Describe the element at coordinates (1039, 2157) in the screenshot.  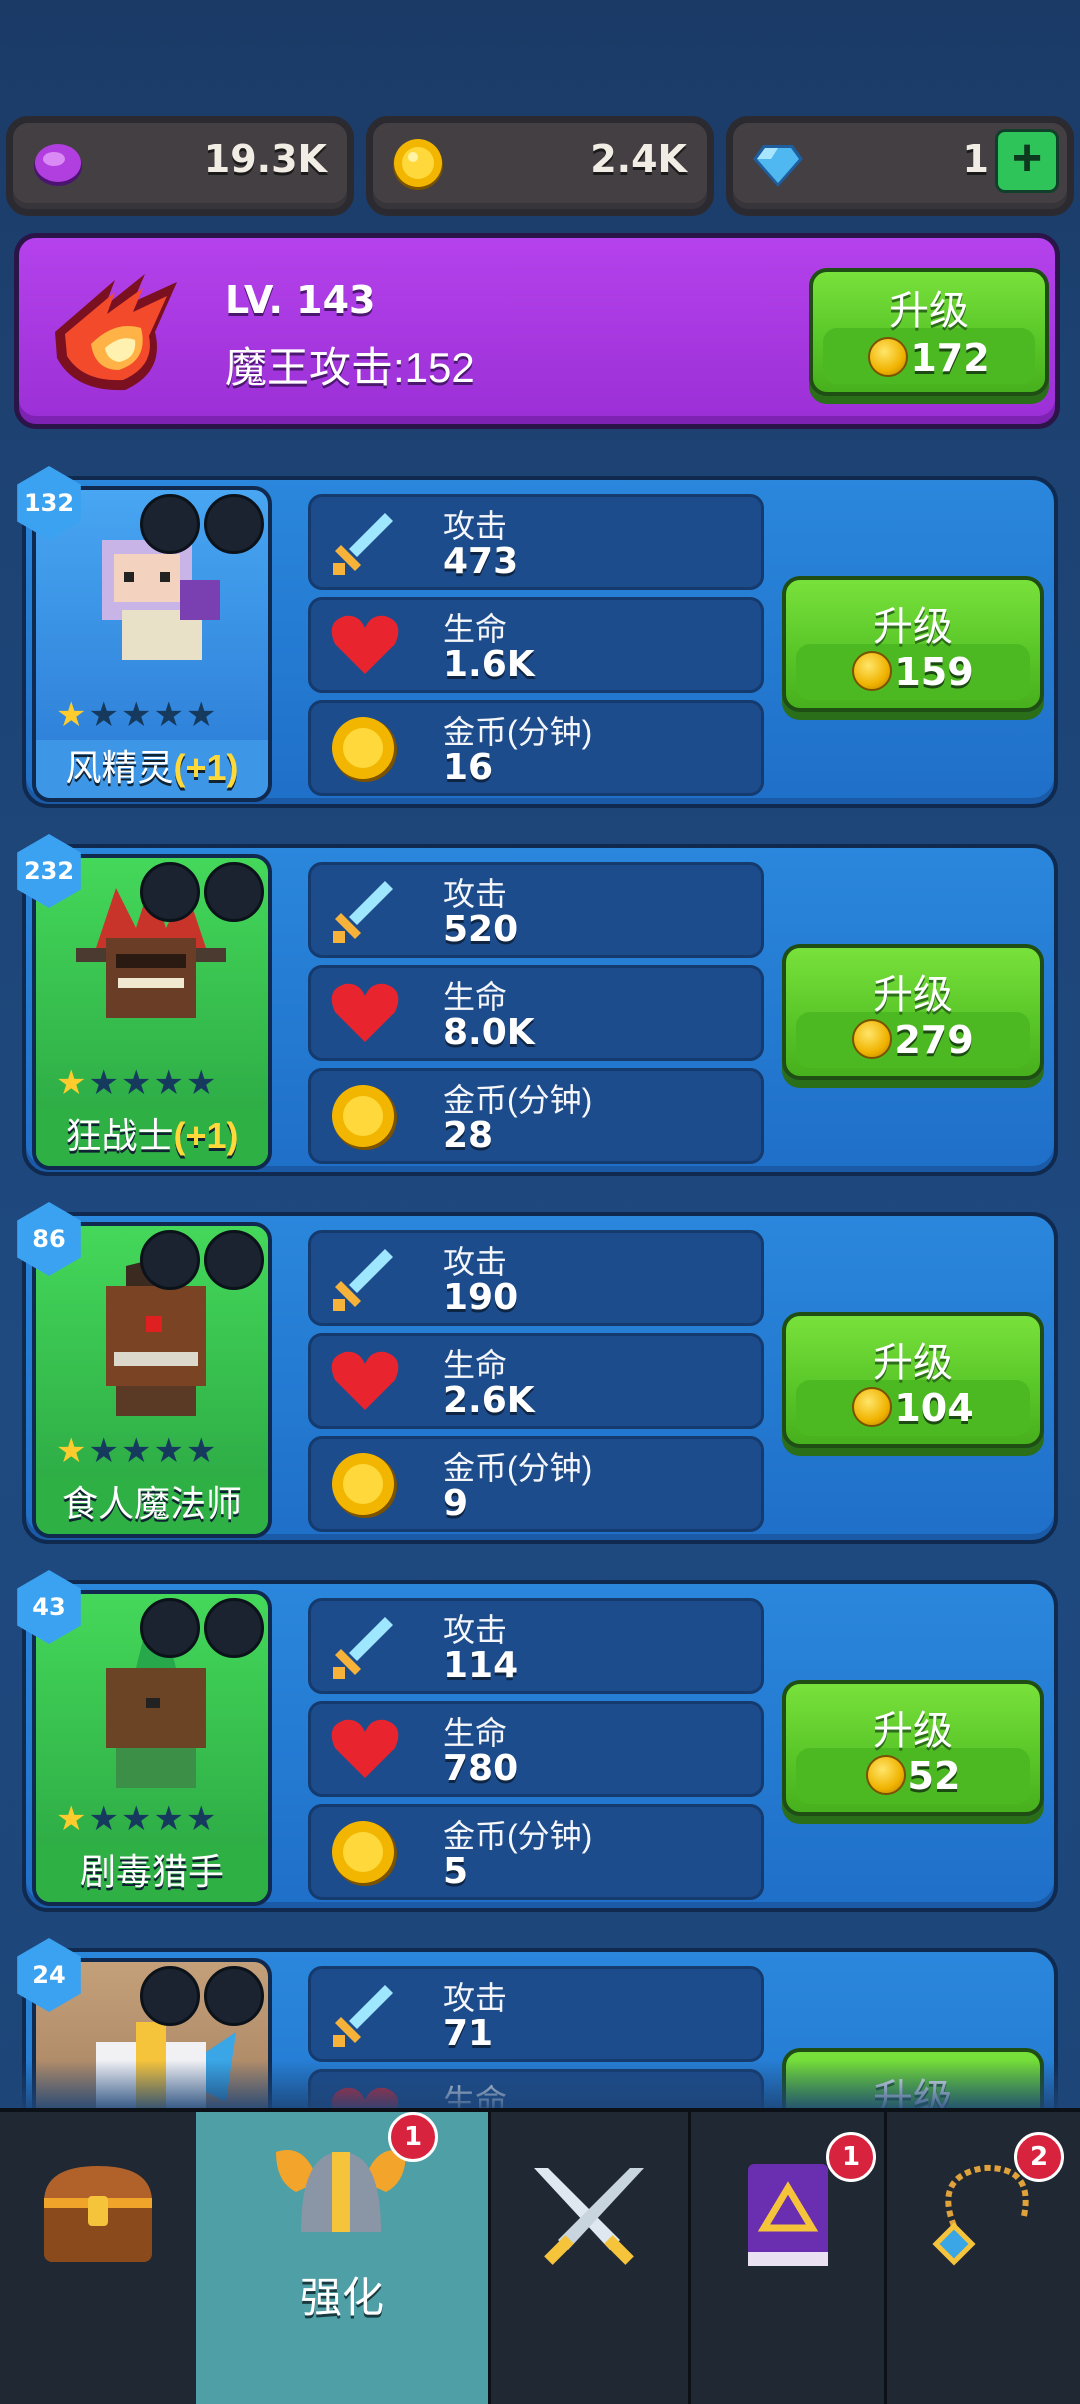
I see `notification-badge: 2` at that location.